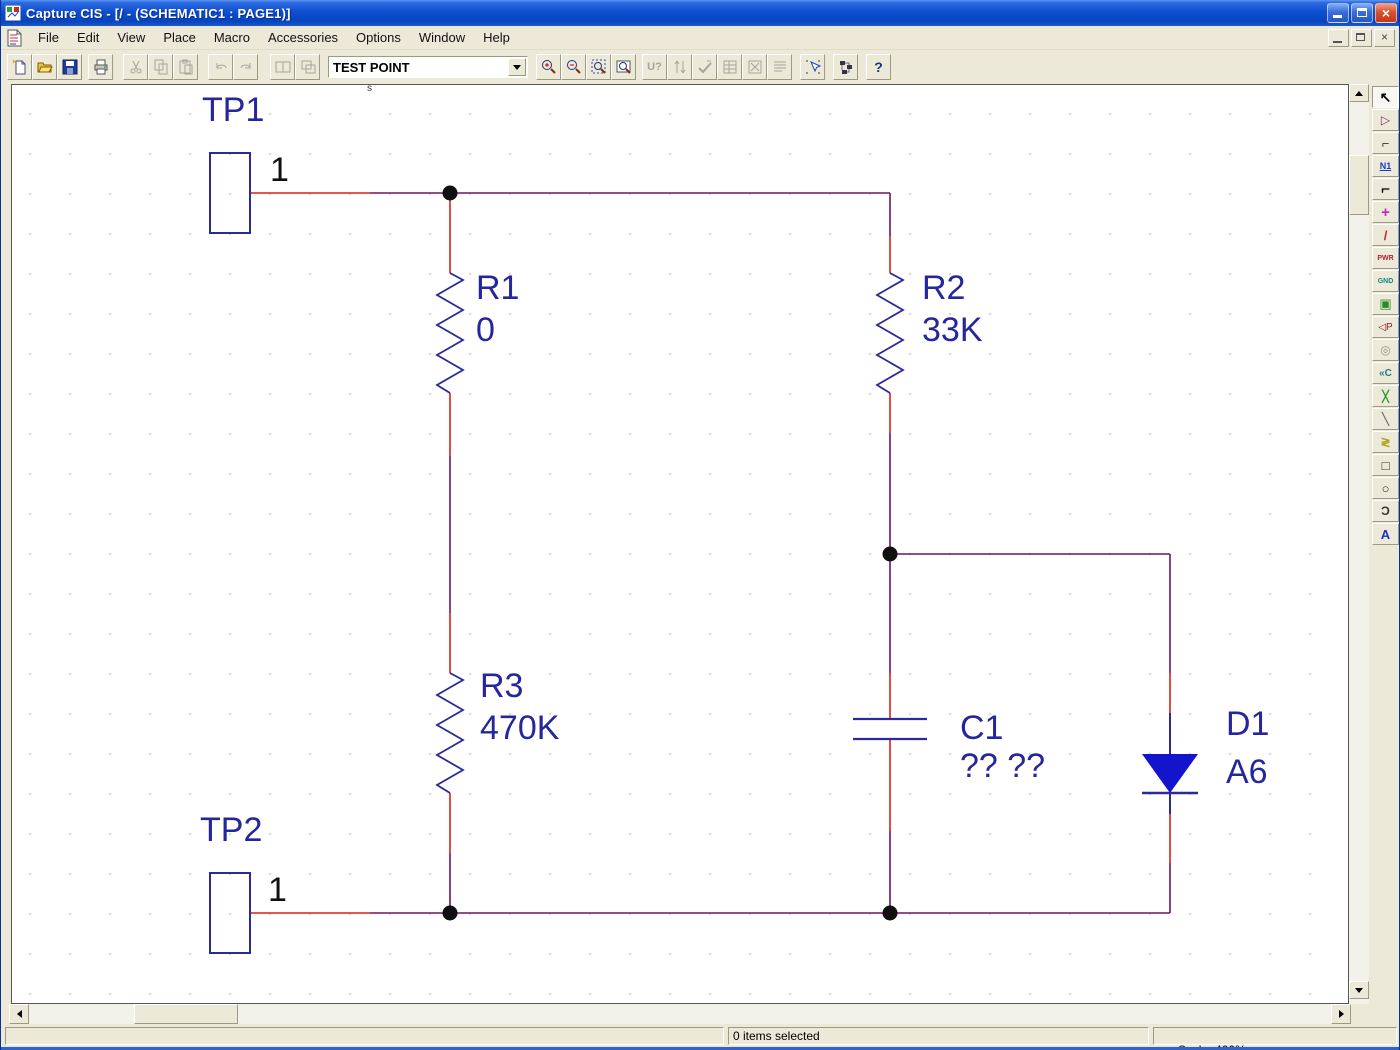 This screenshot has width=1400, height=1050. Describe the element at coordinates (450, 333) in the screenshot. I see `resistor-r1-symbol` at that location.